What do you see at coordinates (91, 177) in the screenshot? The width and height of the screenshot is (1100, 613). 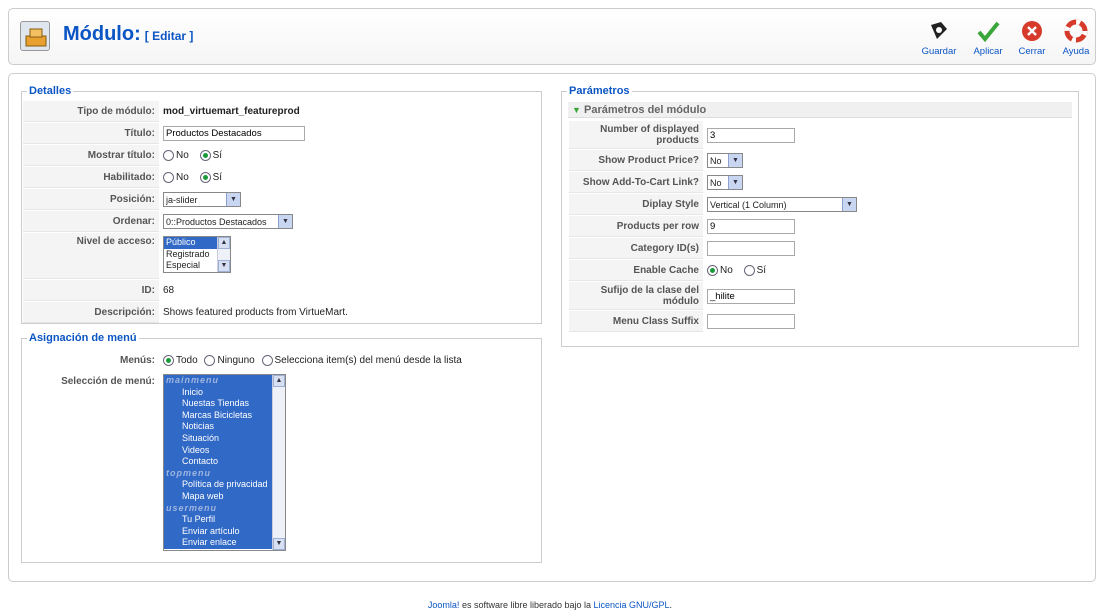 I see `enabled-label: Habilitado:` at bounding box center [91, 177].